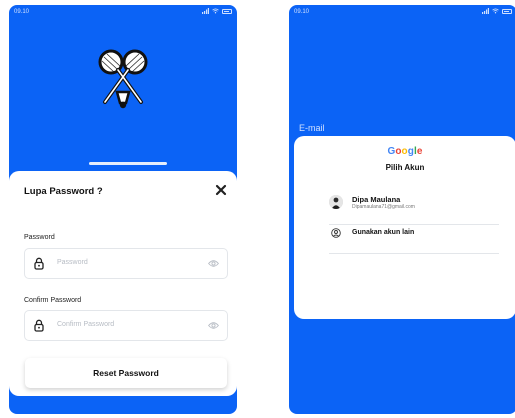  What do you see at coordinates (405, 167) in the screenshot?
I see `choose-account-title: Pilih Akun` at bounding box center [405, 167].